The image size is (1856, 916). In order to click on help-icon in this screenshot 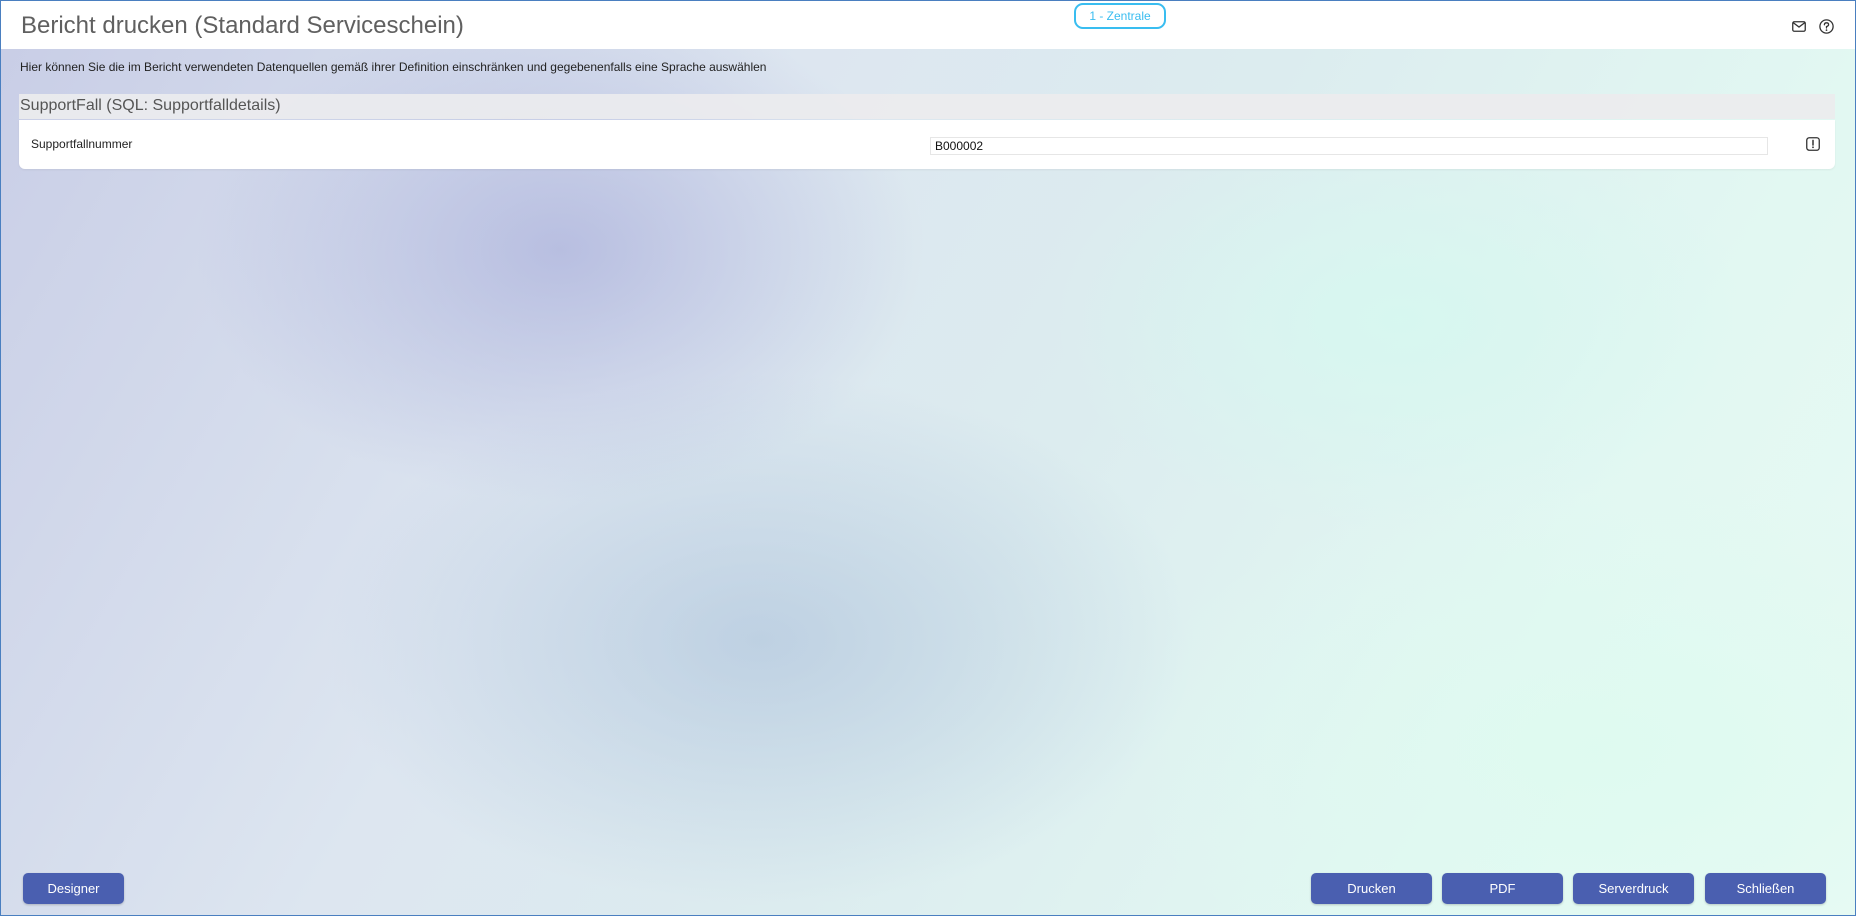, I will do `click(1826, 26)`.